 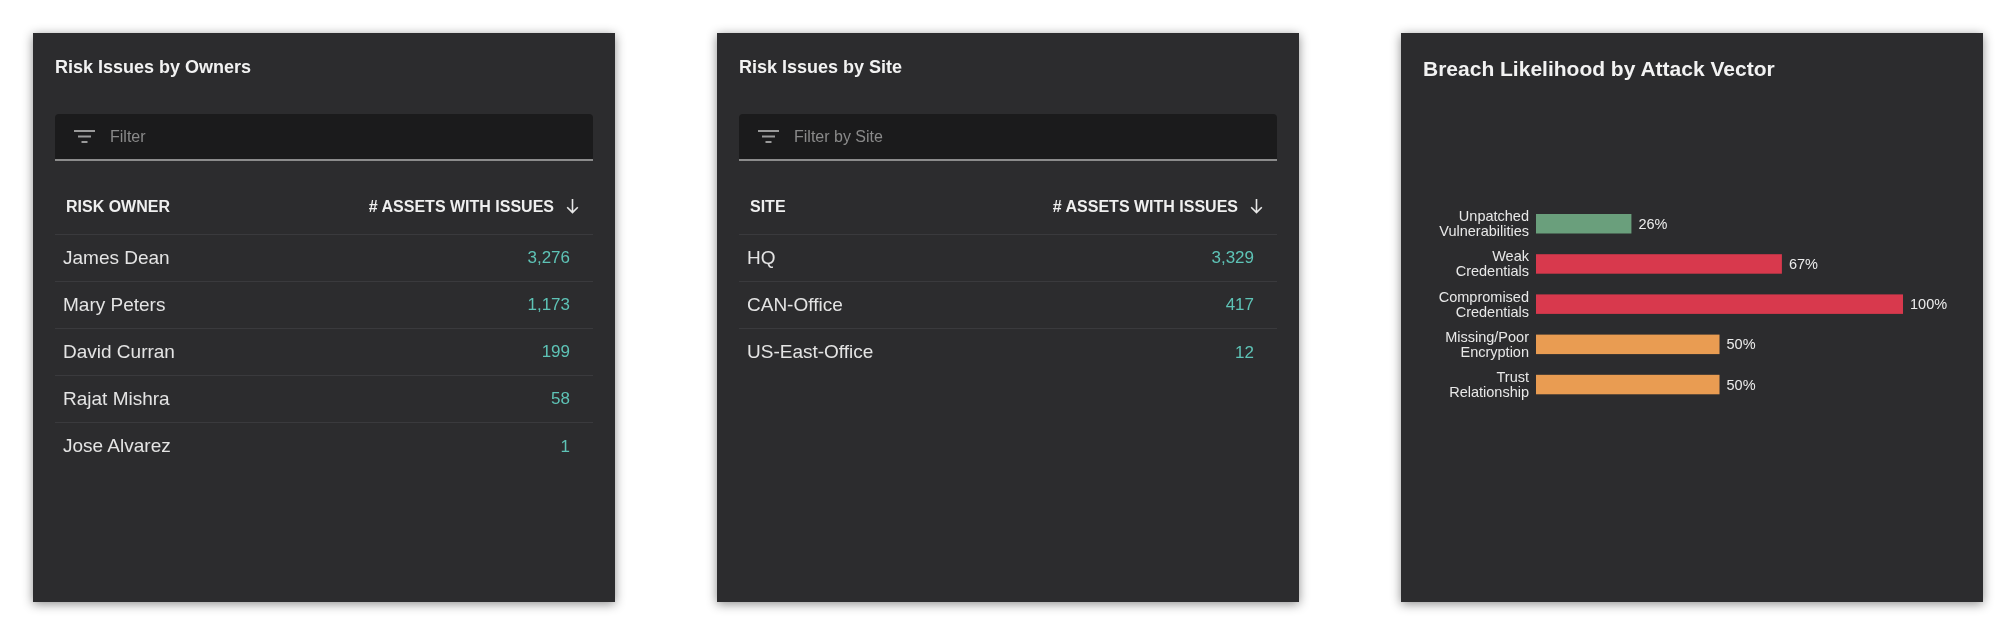 What do you see at coordinates (1484, 224) in the screenshot?
I see `category-label: Unpatched Vulnerabilities` at bounding box center [1484, 224].